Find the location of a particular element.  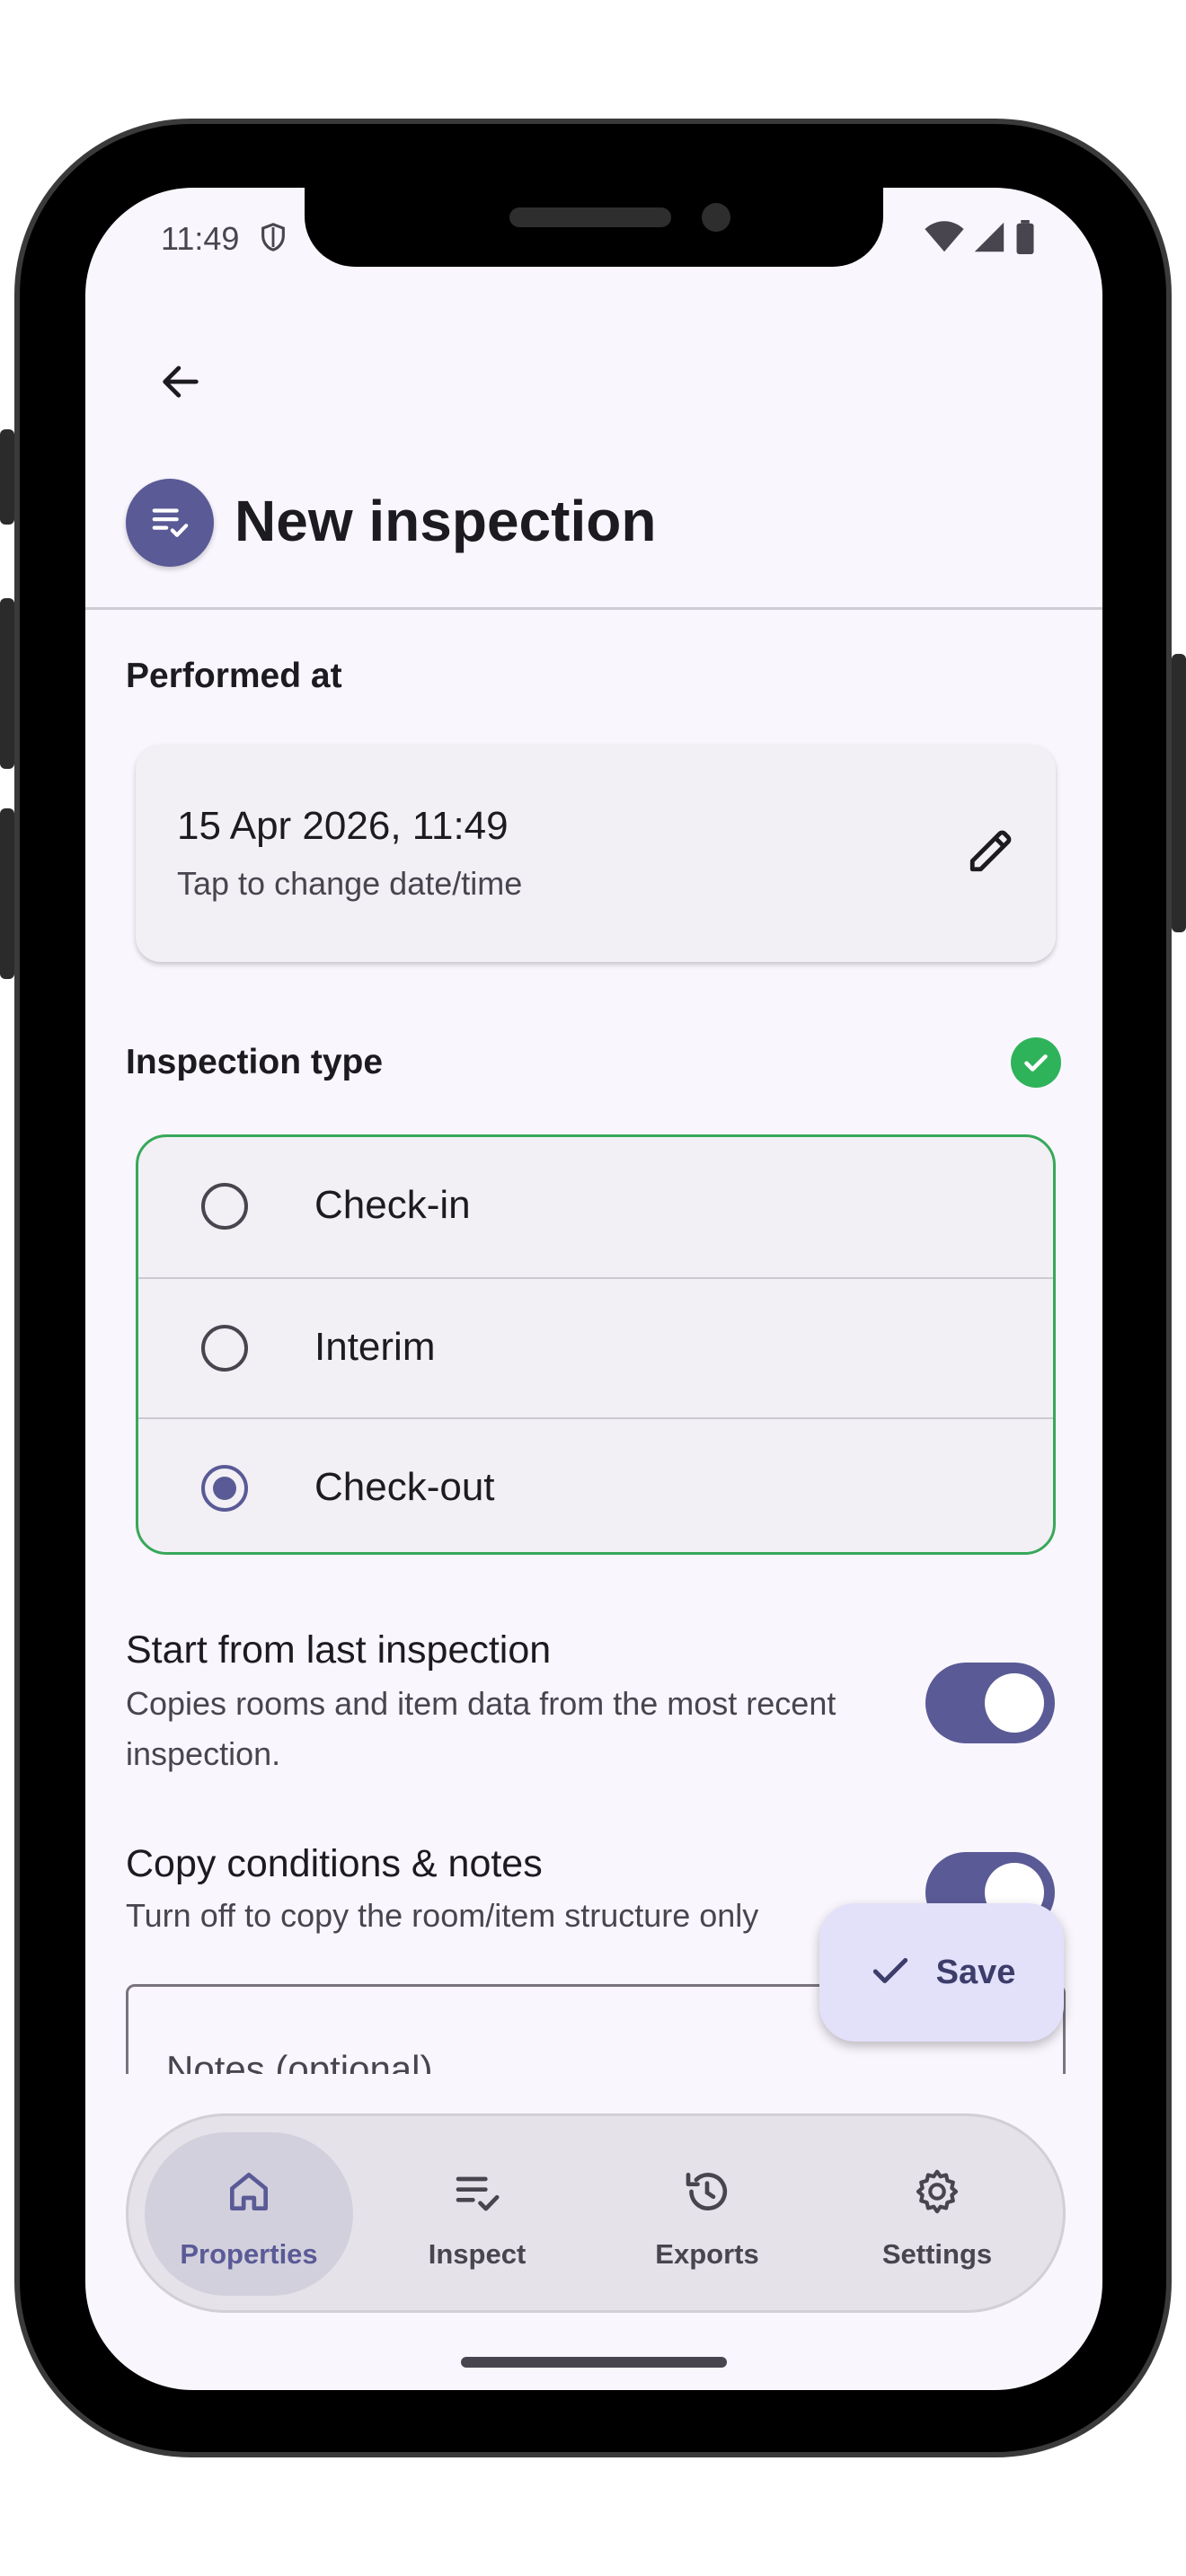

inspection-type-radio-group: Check-in Interim Check-out is located at coordinates (596, 1344).